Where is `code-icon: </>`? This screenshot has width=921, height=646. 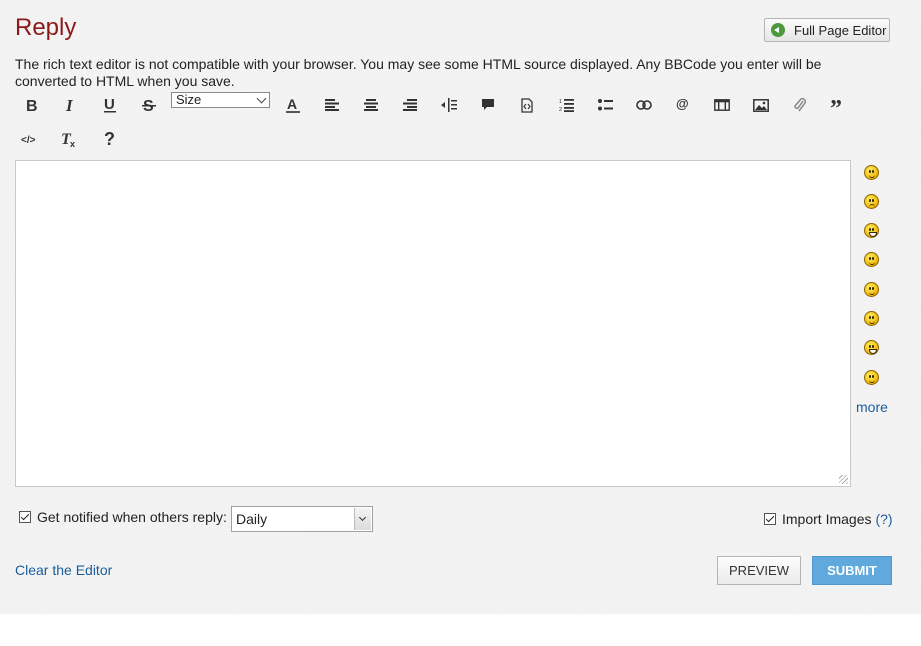
code-icon: </> is located at coordinates (30, 139).